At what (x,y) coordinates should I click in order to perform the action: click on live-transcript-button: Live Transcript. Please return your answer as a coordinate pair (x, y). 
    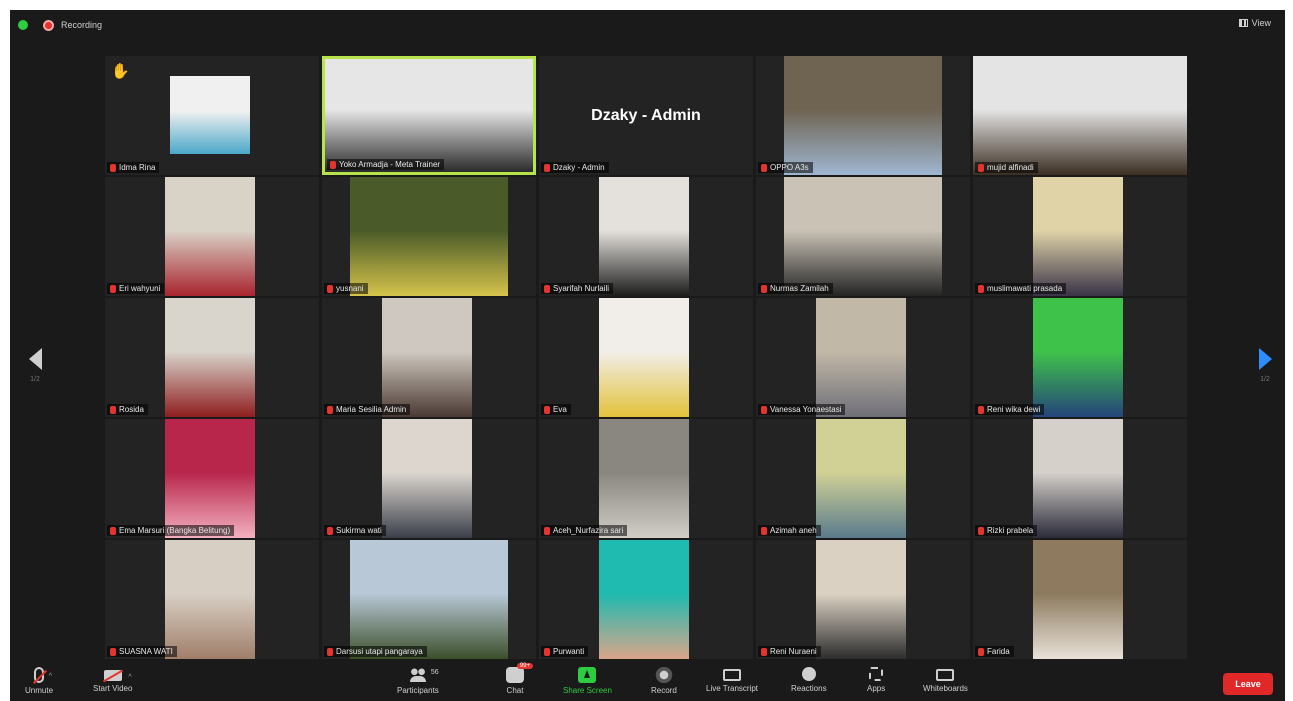
    Looking at the image, I should click on (732, 680).